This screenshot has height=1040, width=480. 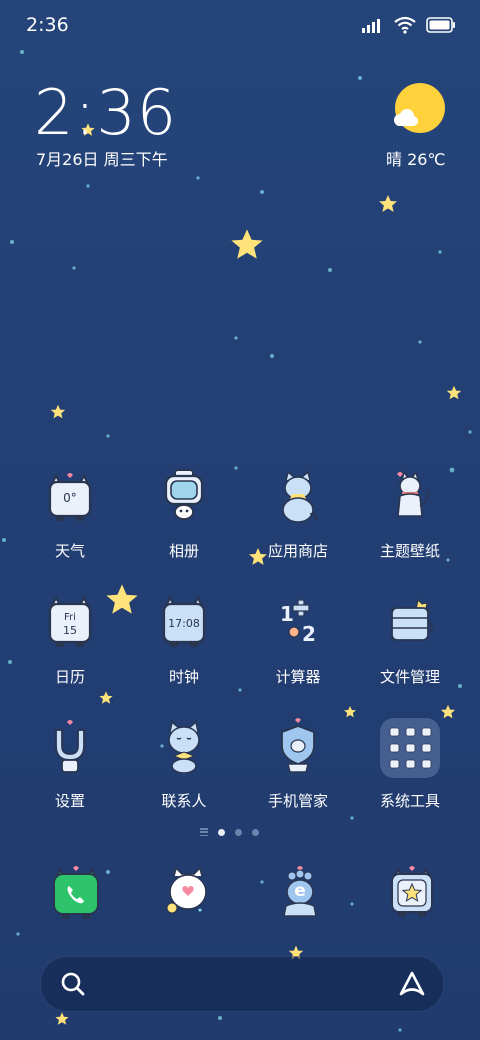 What do you see at coordinates (183, 551) in the screenshot?
I see `app-label: 相册` at bounding box center [183, 551].